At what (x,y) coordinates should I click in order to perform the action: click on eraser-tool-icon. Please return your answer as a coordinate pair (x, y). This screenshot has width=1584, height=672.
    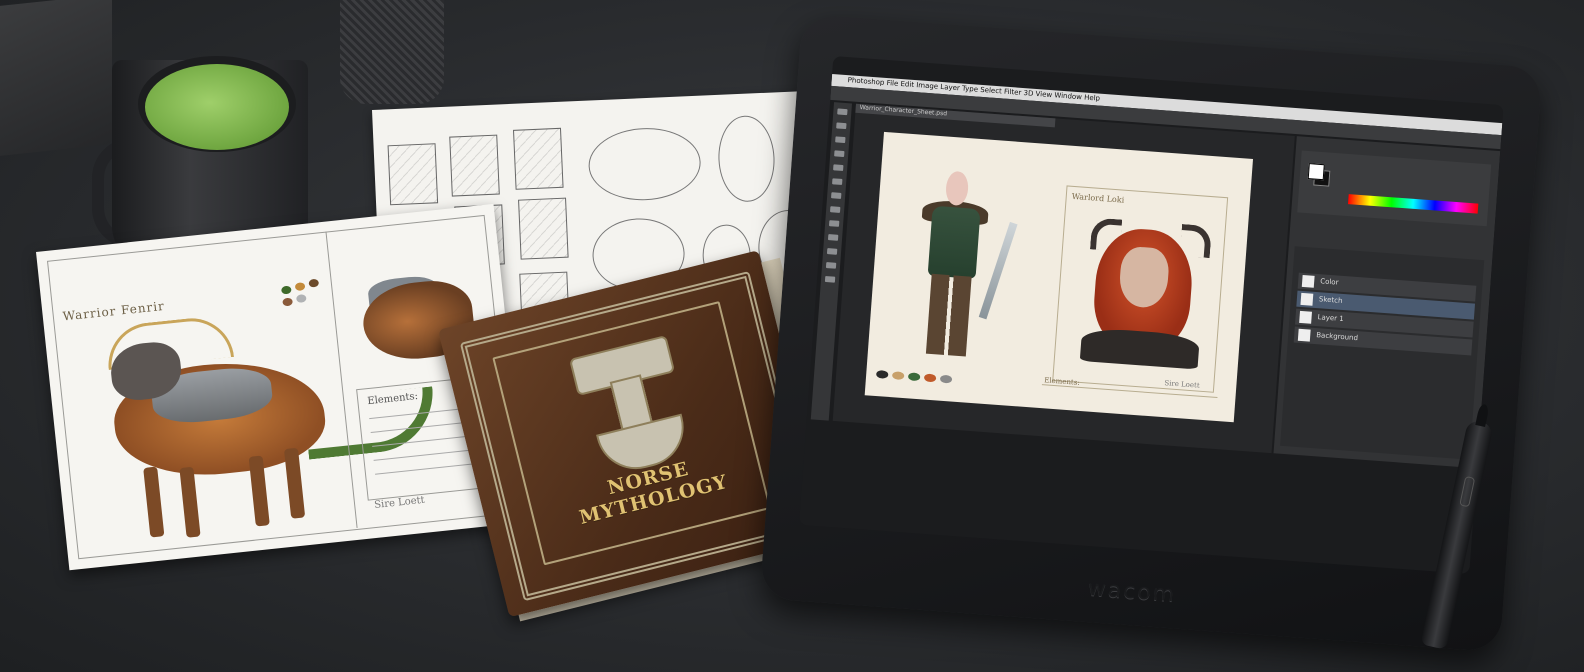
    Looking at the image, I should click on (835, 209).